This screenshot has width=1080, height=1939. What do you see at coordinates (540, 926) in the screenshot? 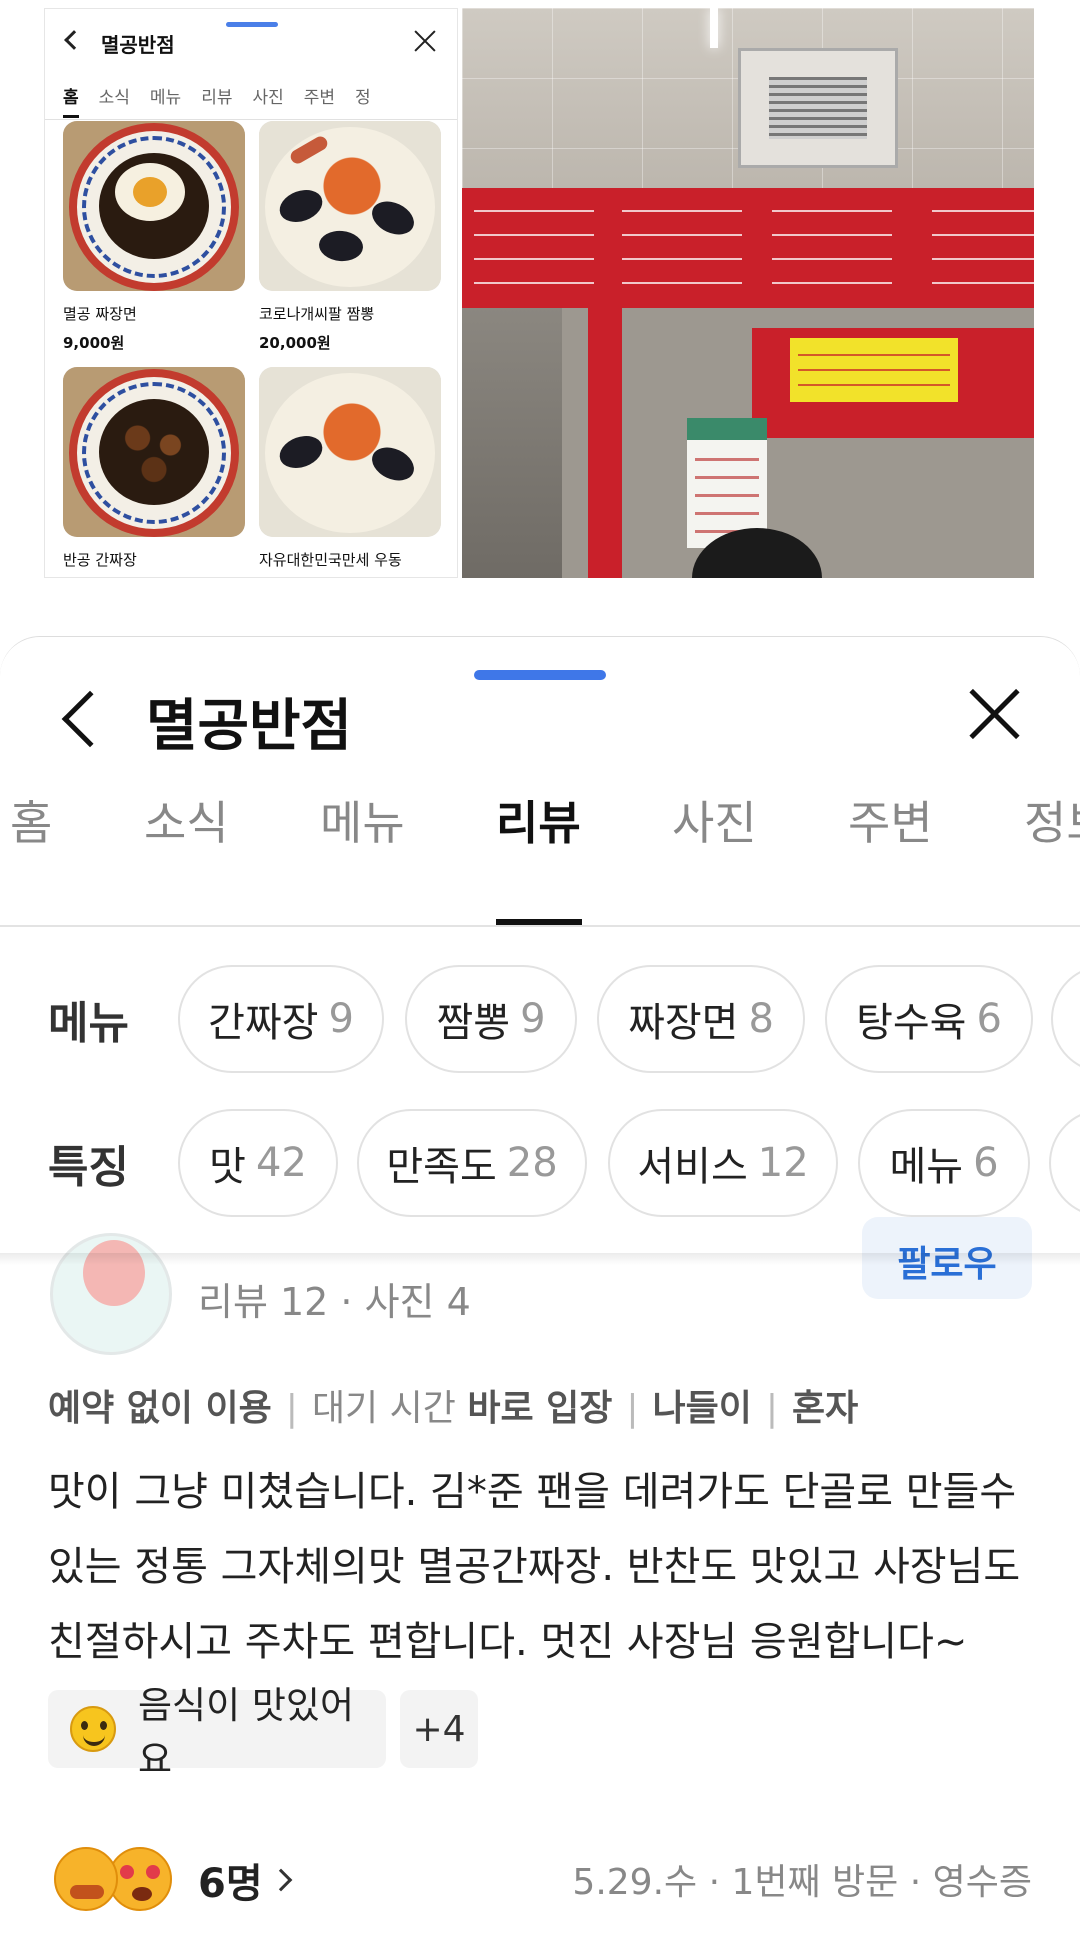
I see `tab-divider` at bounding box center [540, 926].